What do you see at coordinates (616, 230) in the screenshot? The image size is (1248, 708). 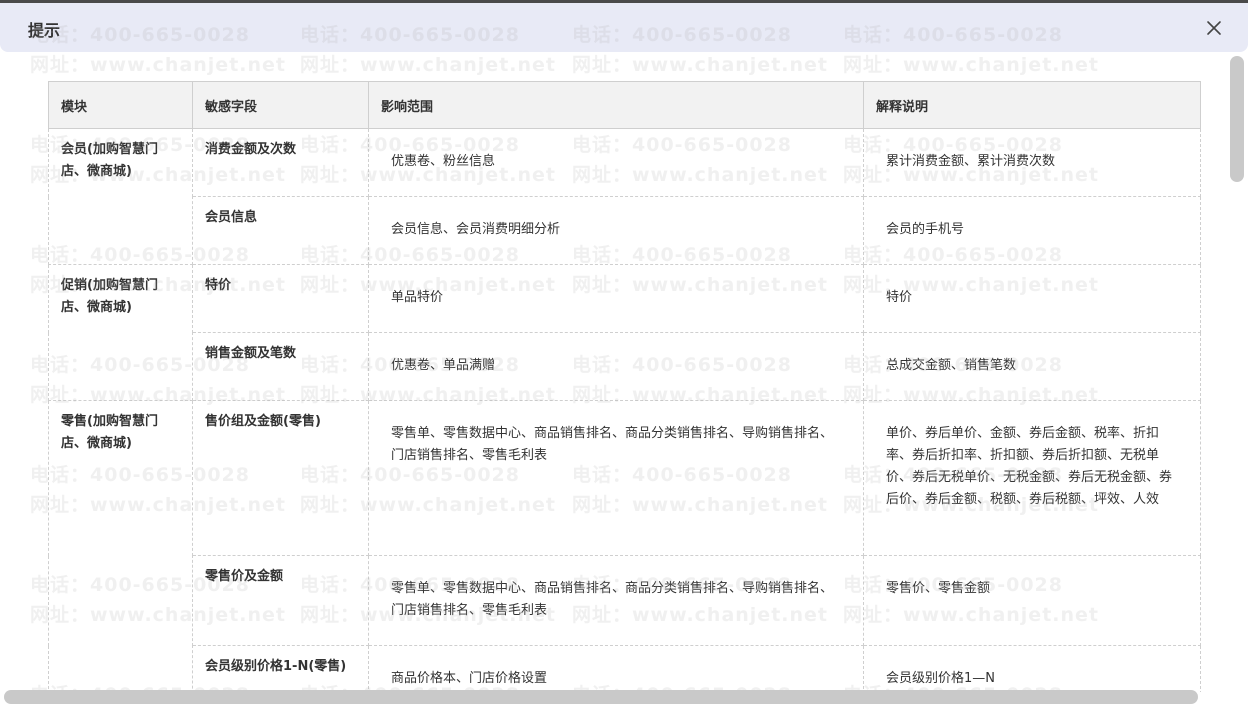 I see `scope-cell: 会员信息、会员消费明细分析` at bounding box center [616, 230].